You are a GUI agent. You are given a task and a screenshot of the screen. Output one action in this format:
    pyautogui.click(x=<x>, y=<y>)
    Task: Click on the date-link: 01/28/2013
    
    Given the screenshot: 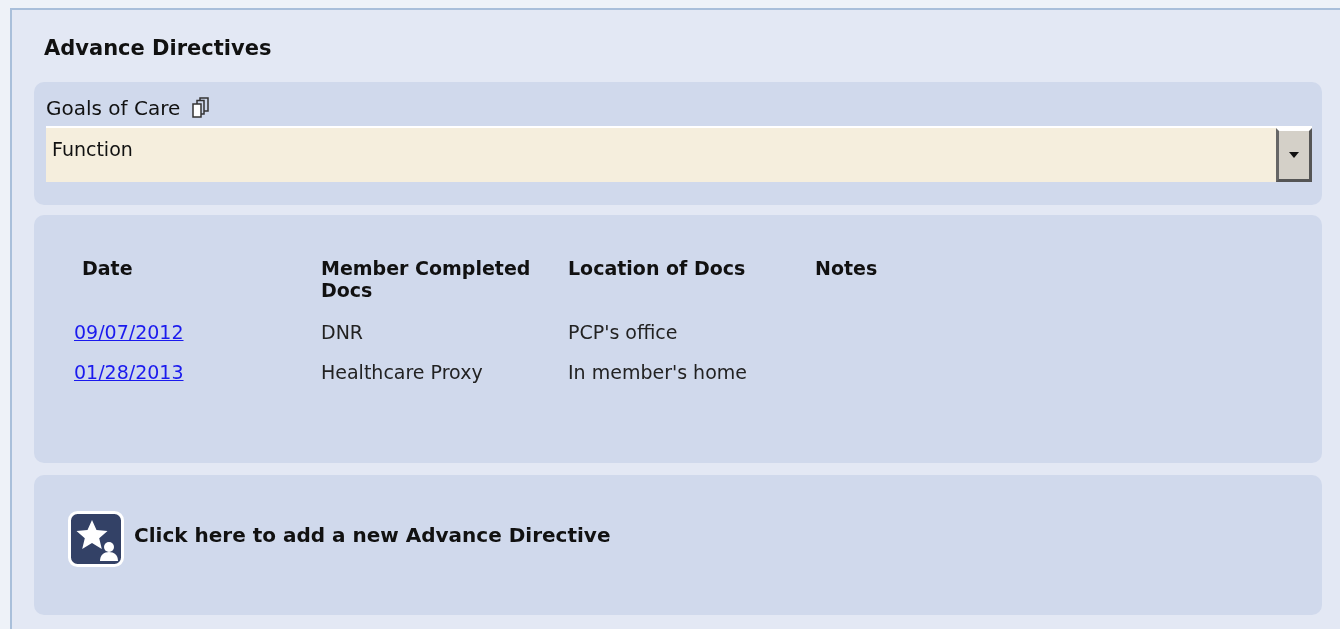 What is the action you would take?
    pyautogui.click(x=129, y=372)
    